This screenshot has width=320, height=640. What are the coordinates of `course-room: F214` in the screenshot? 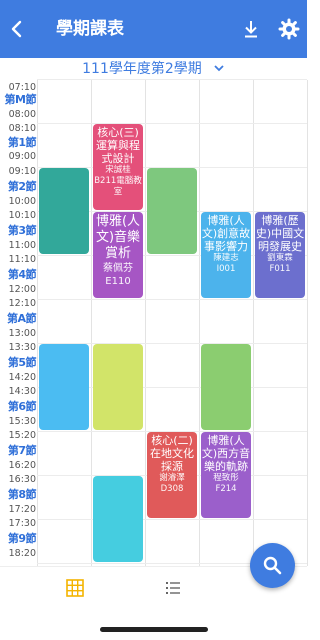 It's located at (226, 489).